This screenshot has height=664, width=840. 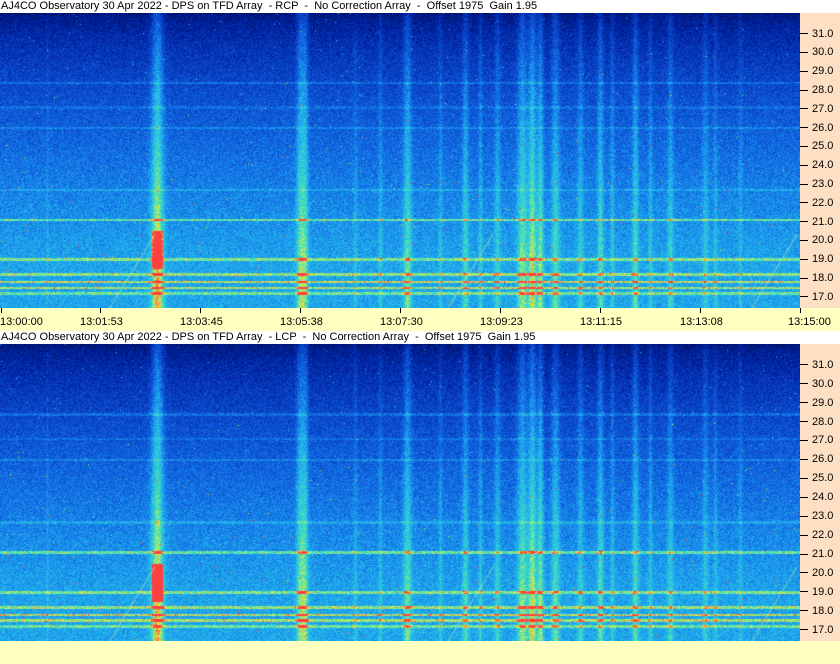 What do you see at coordinates (201, 322) in the screenshot?
I see `x-tick-label: 13:03:45` at bounding box center [201, 322].